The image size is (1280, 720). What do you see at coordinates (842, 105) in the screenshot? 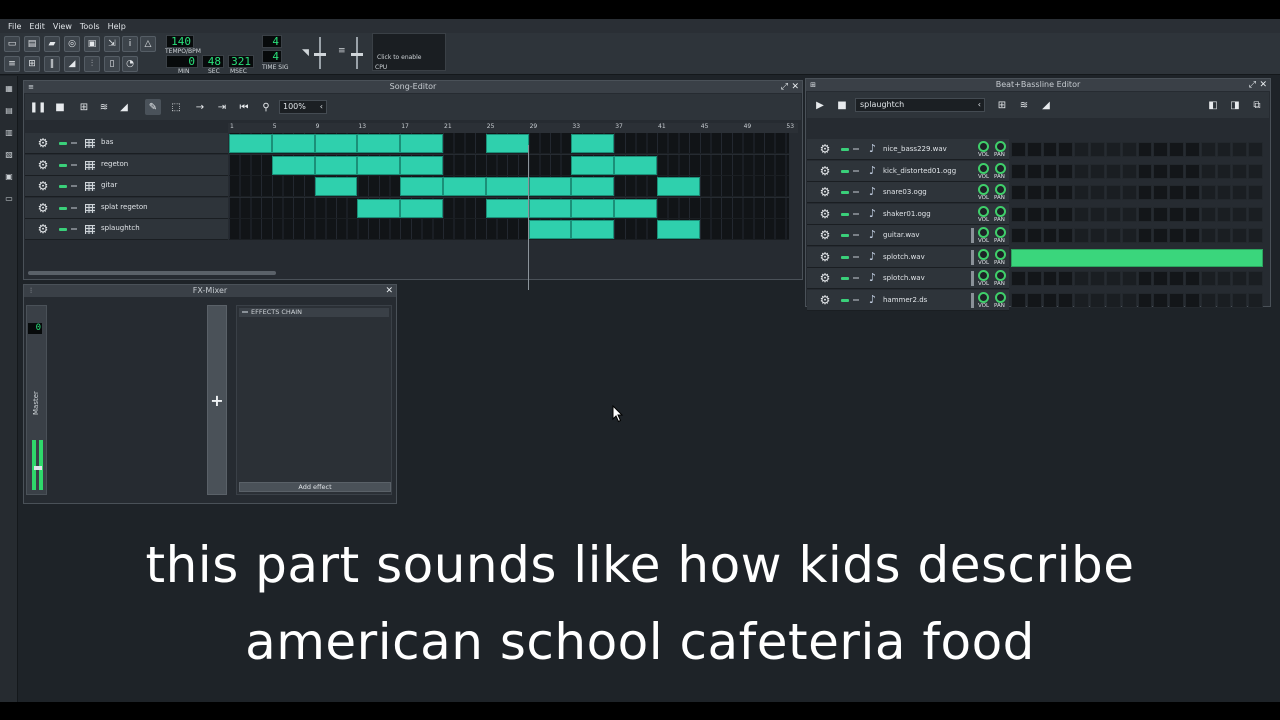
I see `stop-icon: ■` at bounding box center [842, 105].